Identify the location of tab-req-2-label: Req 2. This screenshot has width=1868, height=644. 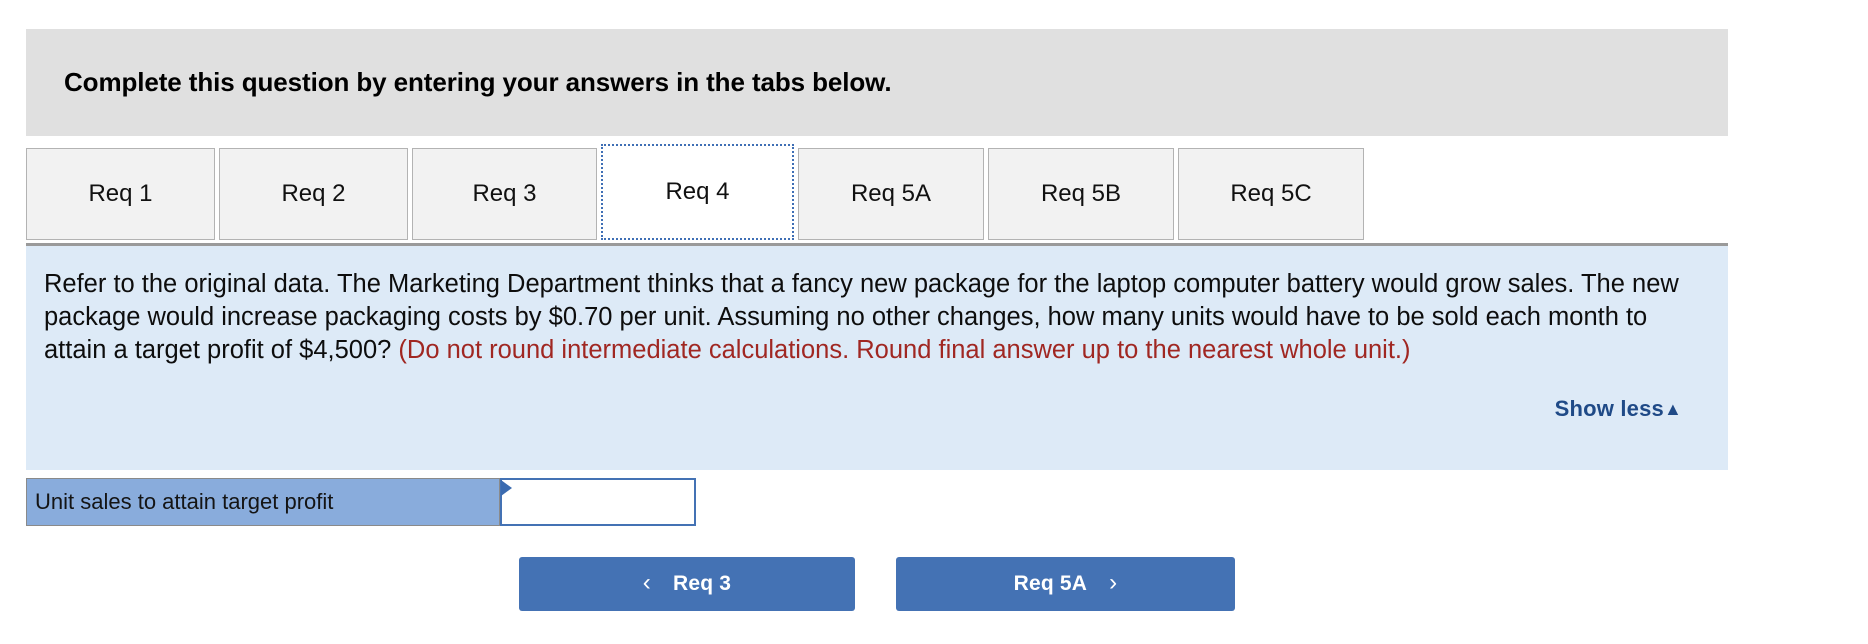
(313, 193).